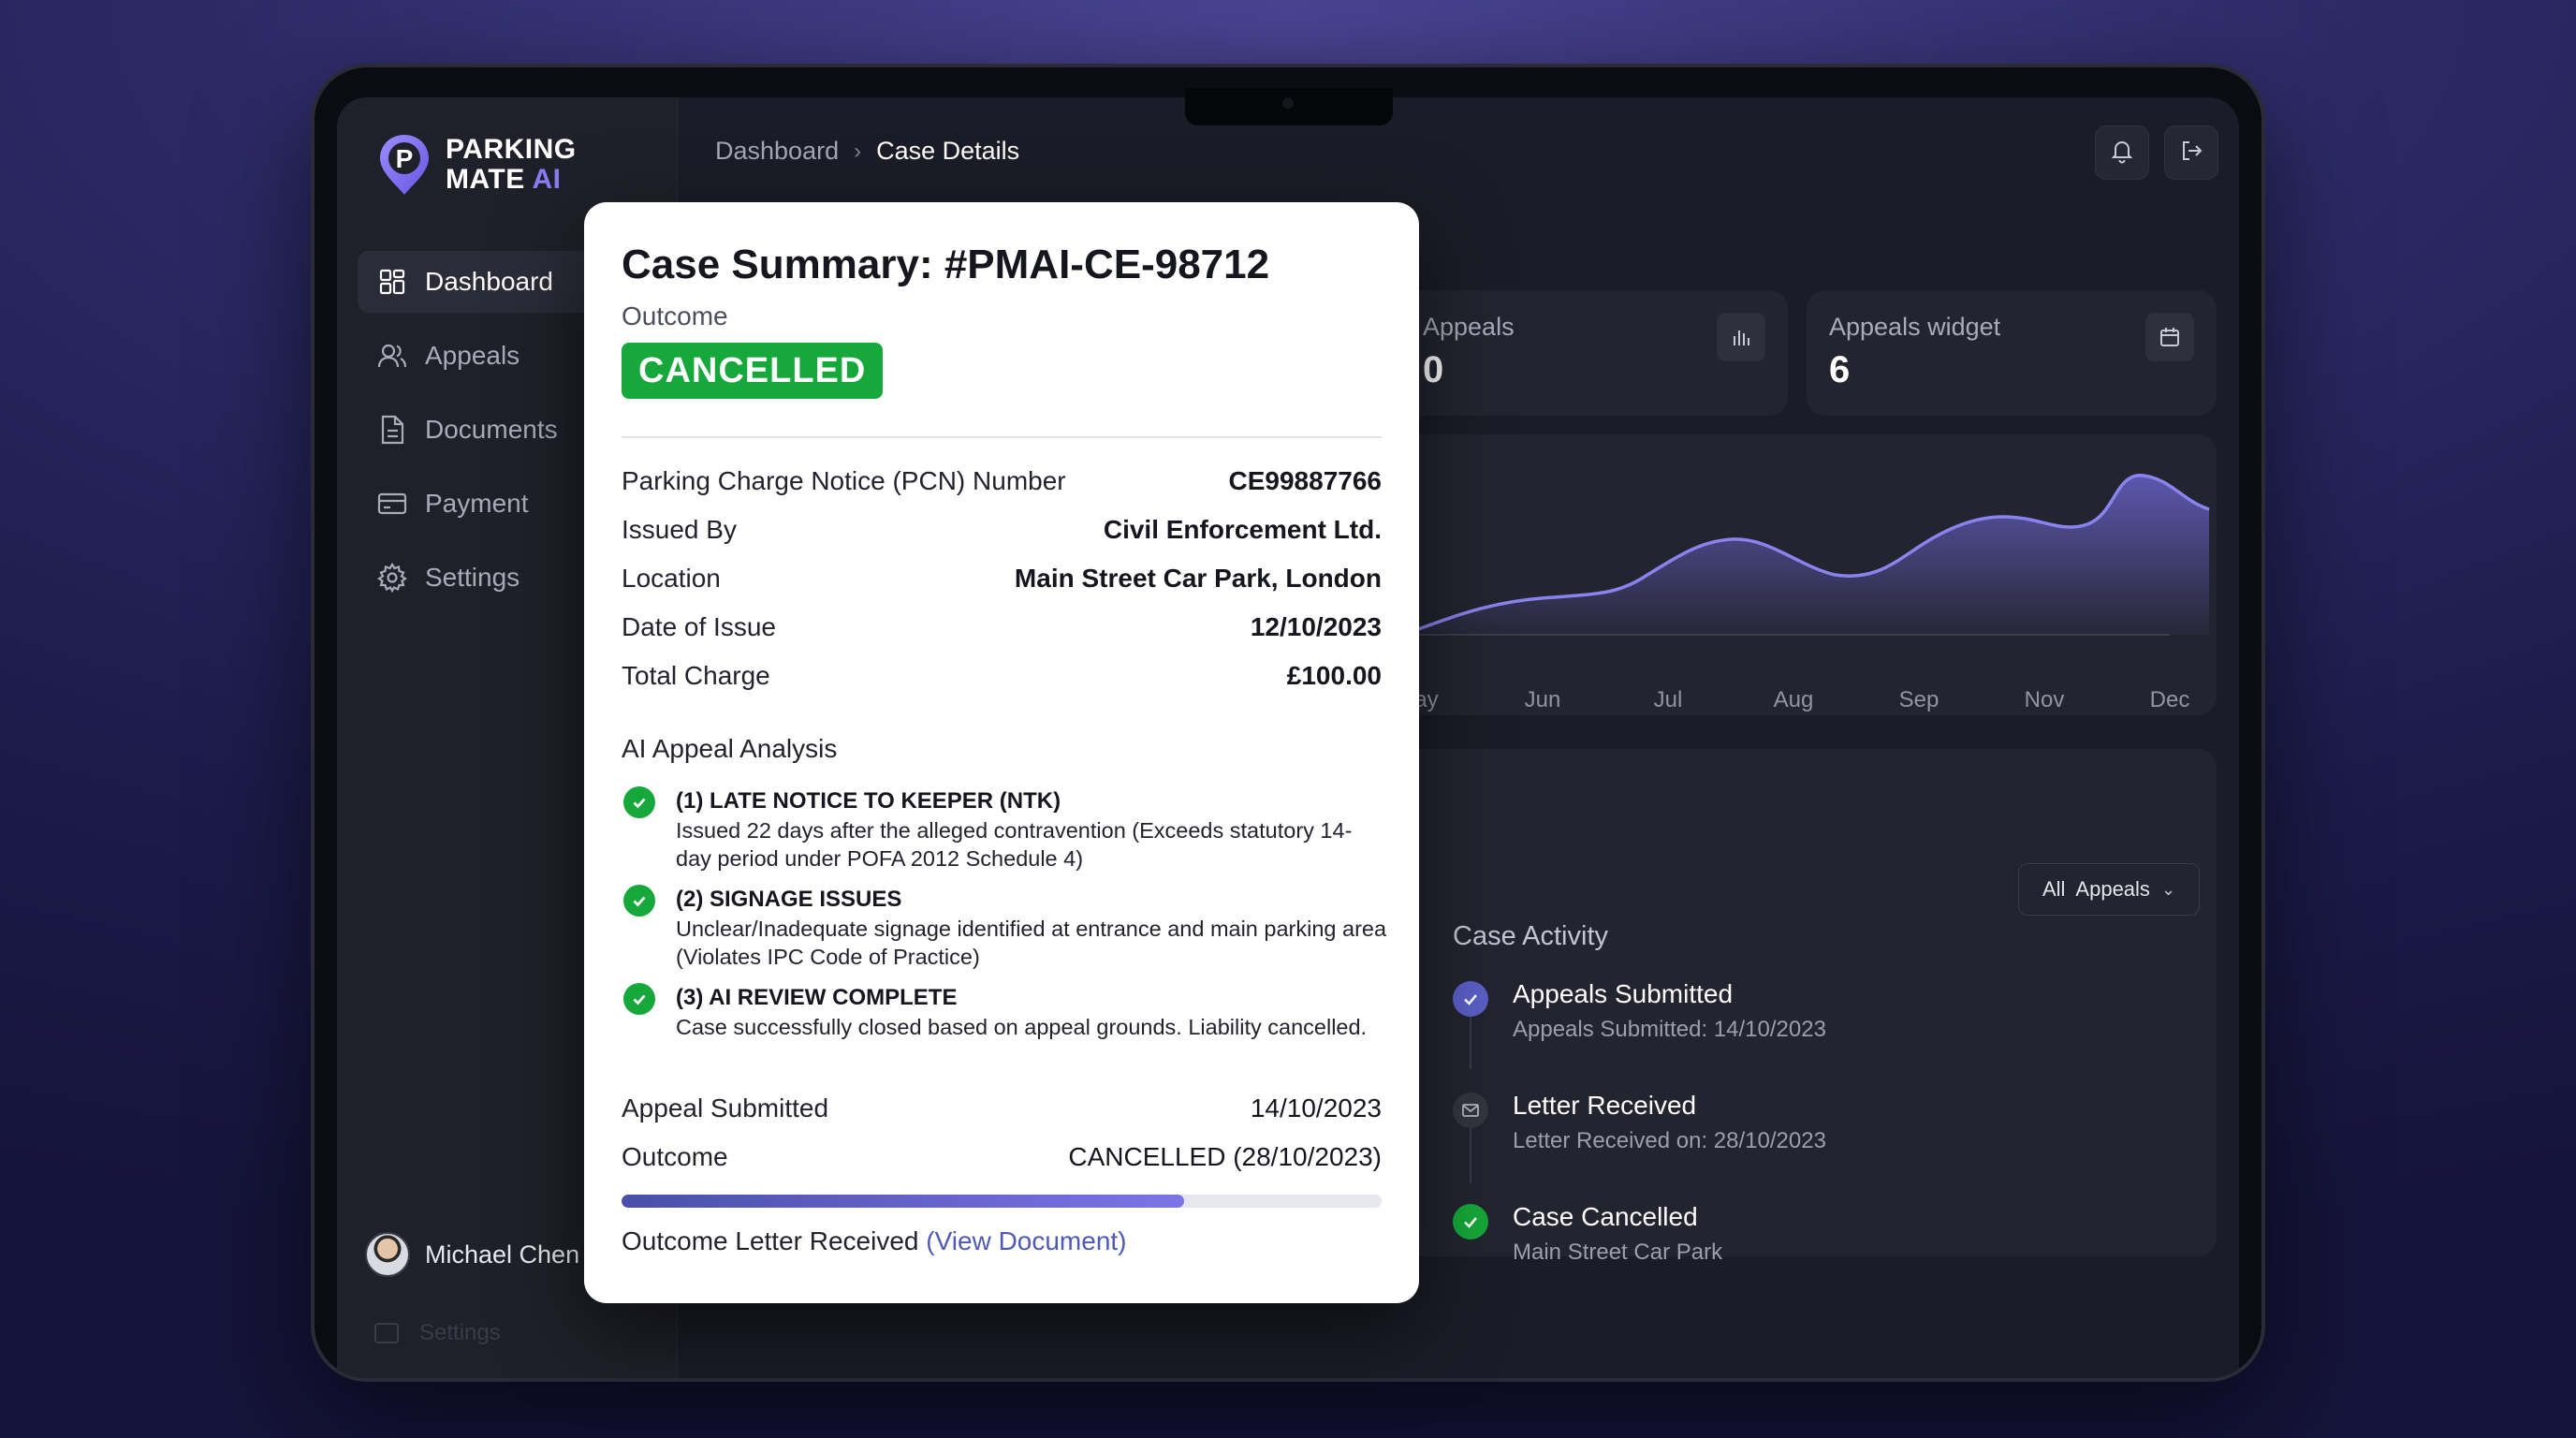 Image resolution: width=2576 pixels, height=1438 pixels. Describe the element at coordinates (948, 151) in the screenshot. I see `breadcrumb-current: Case Details` at that location.